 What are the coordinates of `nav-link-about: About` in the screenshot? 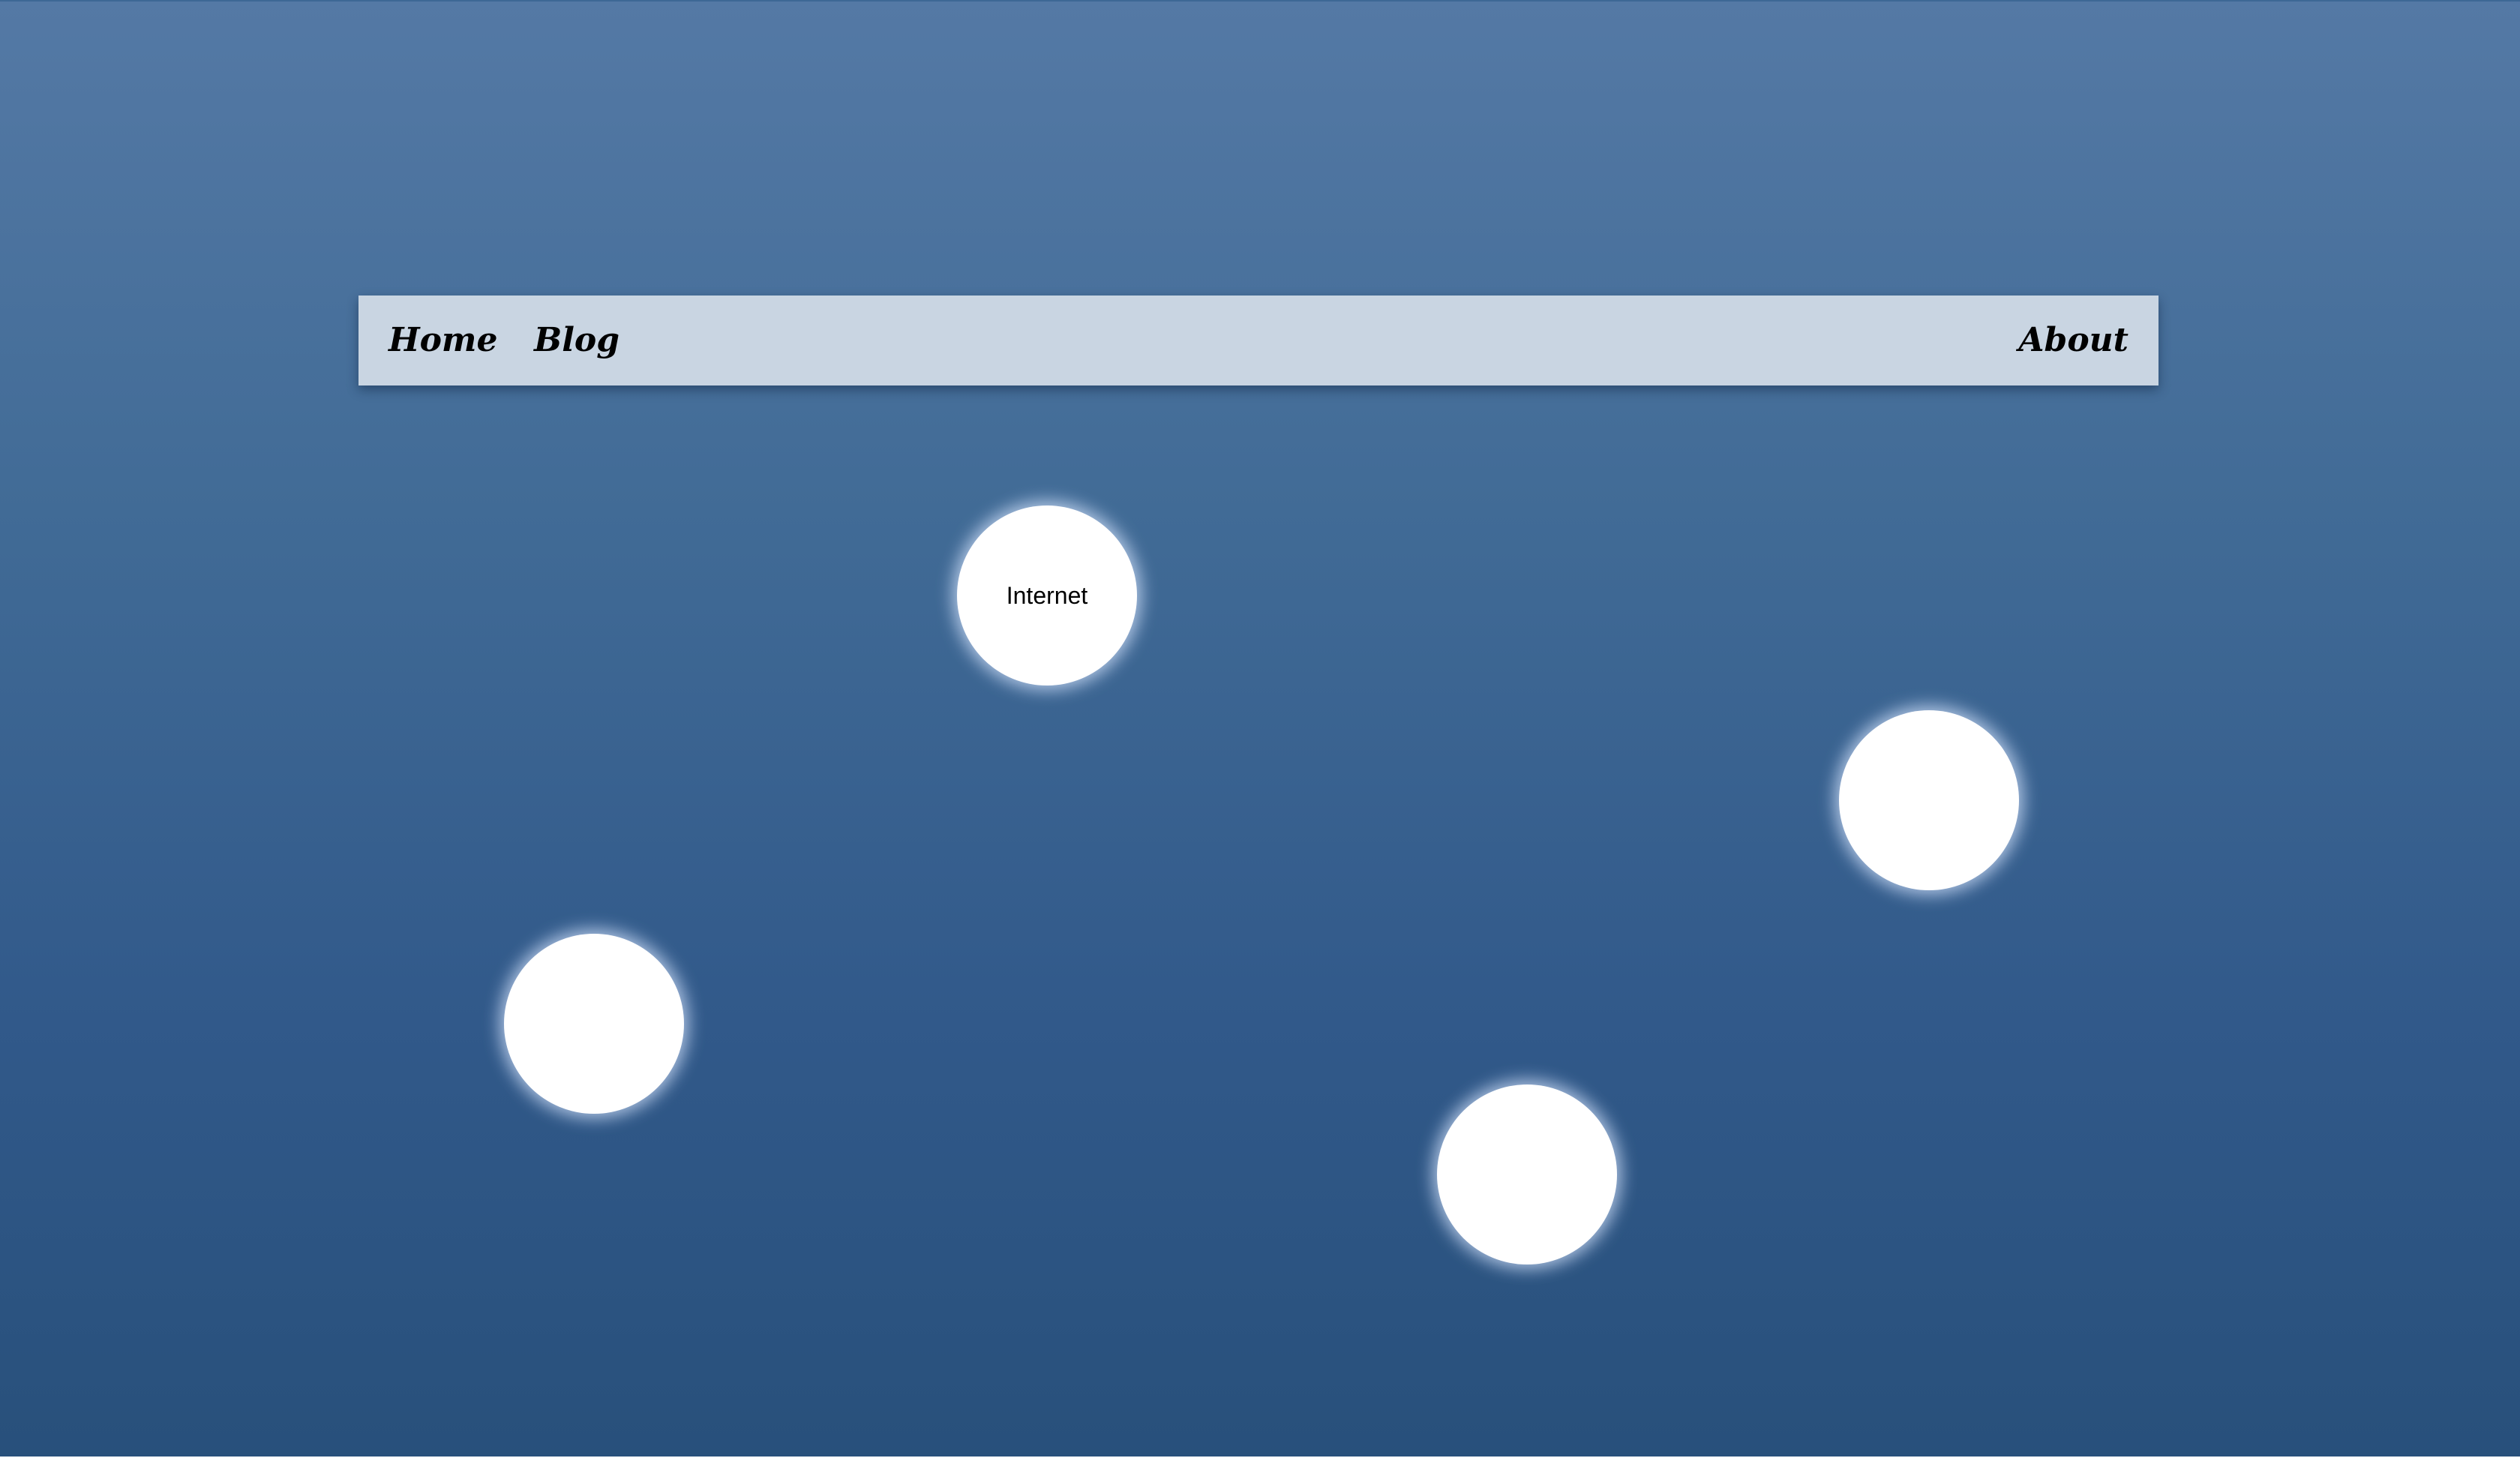 It's located at (2073, 341).